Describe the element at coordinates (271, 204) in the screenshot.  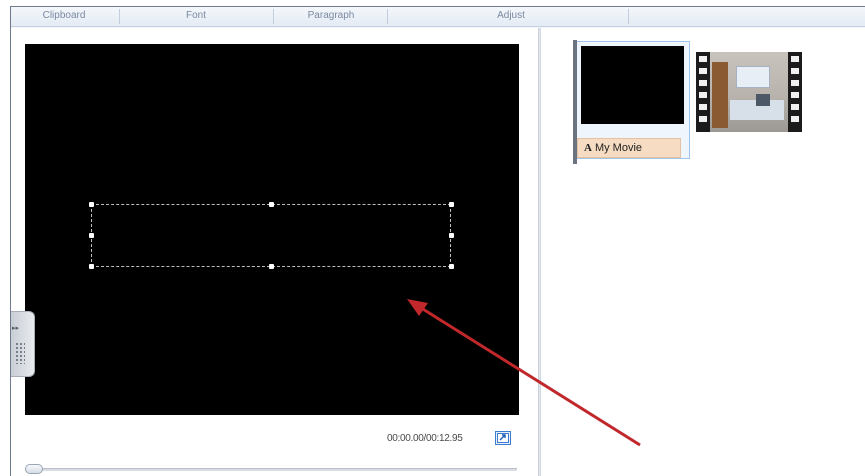
I see `resize-handle-top` at that location.